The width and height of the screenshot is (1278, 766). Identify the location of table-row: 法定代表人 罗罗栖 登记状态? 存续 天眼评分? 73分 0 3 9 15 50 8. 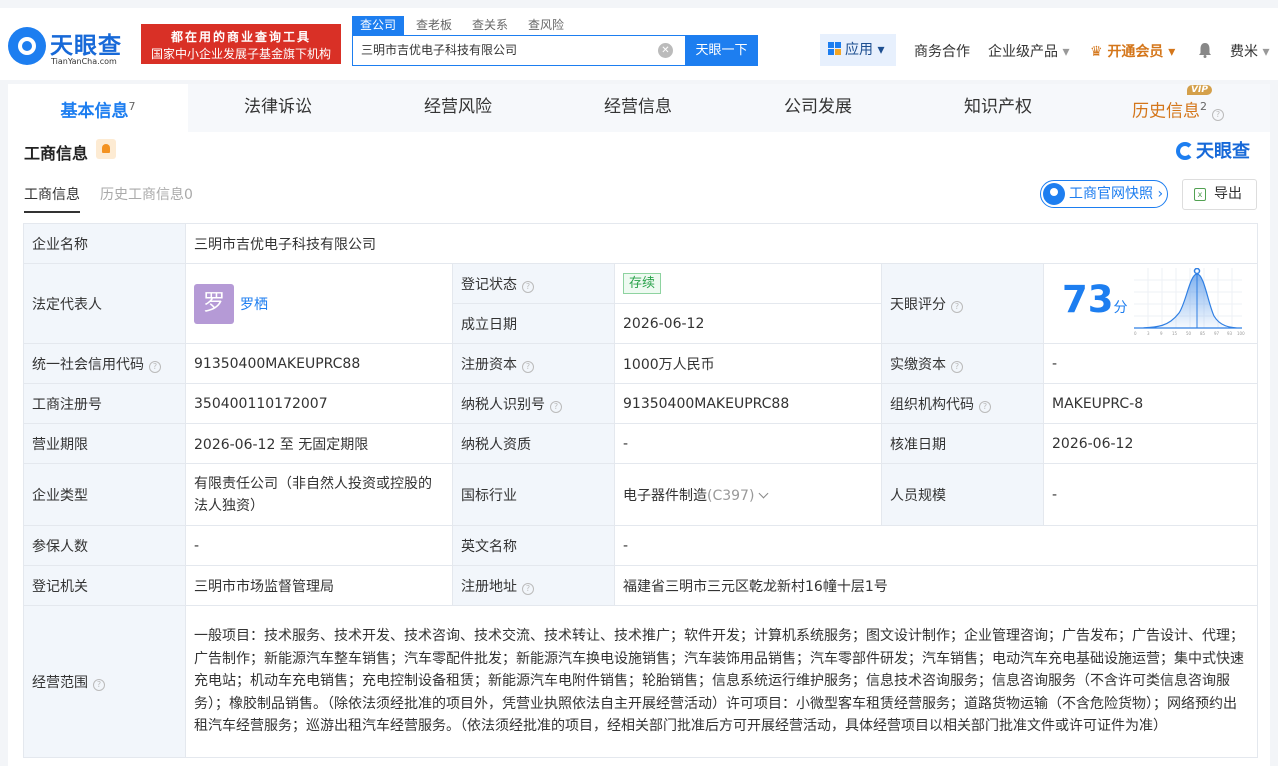
(641, 303).